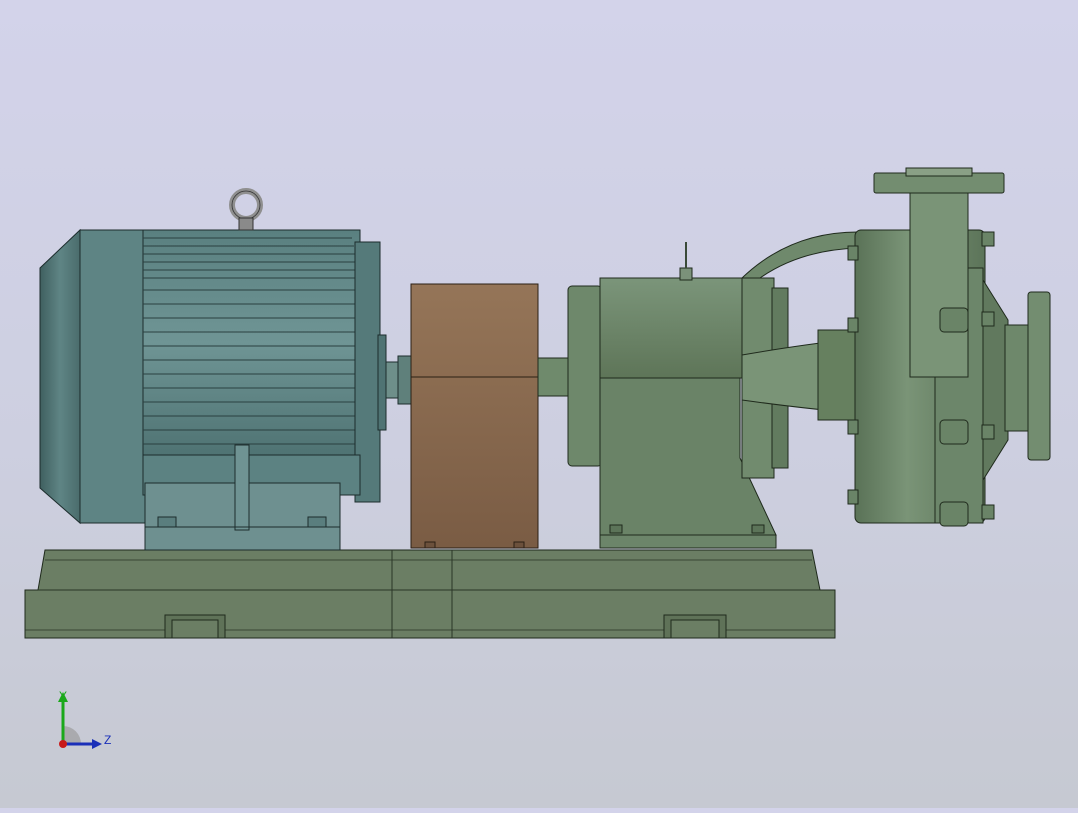 The height and width of the screenshot is (813, 1078). I want to click on axis-triad: Y Z, so click(84, 719).